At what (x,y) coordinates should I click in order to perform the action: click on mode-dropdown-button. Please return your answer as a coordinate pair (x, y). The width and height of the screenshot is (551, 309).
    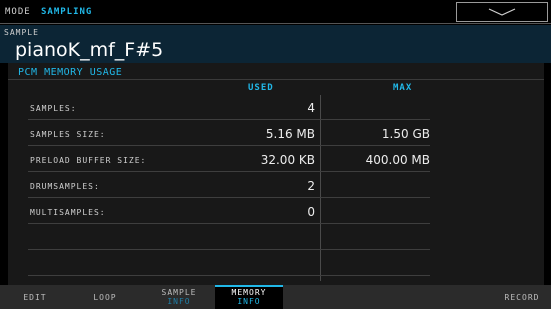
    Looking at the image, I should click on (502, 12).